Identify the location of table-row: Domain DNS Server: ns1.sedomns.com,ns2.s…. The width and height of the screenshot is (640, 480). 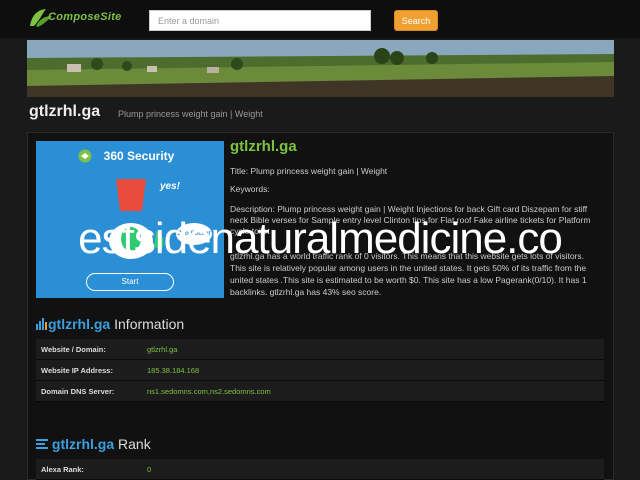
(320, 391).